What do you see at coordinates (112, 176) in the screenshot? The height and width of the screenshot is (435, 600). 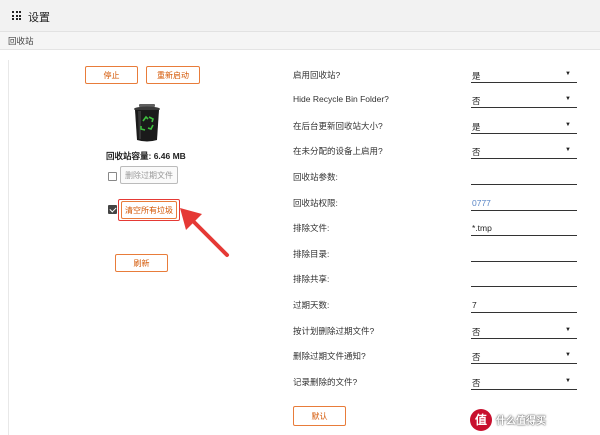 I see `delete-expired-checkbox` at bounding box center [112, 176].